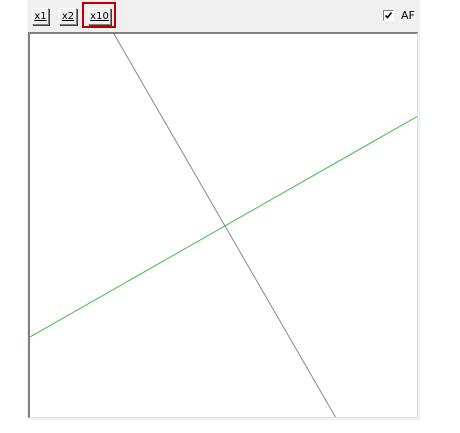  I want to click on checkmark-icon, so click(388, 15).